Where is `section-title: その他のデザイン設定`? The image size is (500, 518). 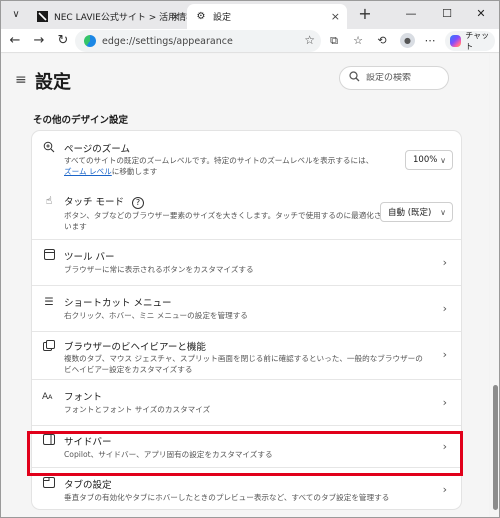
section-title: その他のデザイン設定 is located at coordinates (81, 120).